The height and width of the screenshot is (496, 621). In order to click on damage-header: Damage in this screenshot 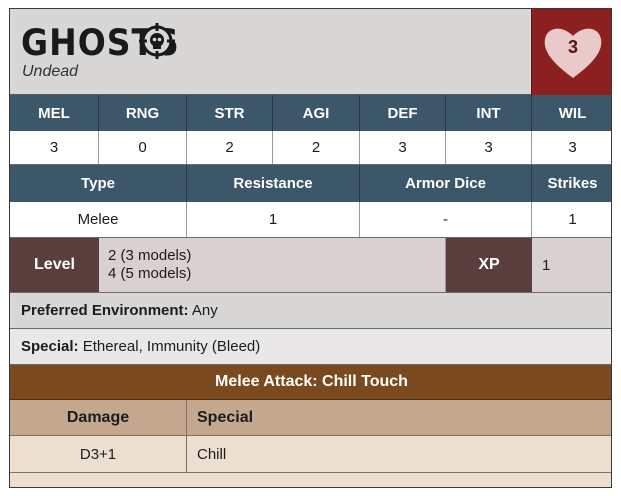, I will do `click(98, 417)`.